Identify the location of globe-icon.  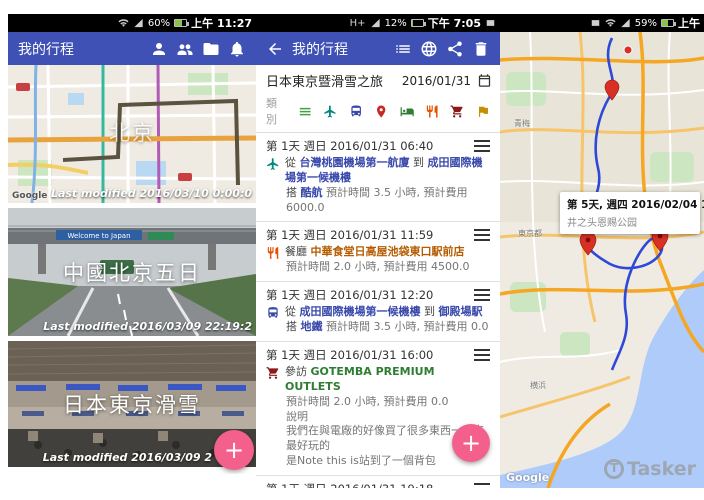
(429, 49).